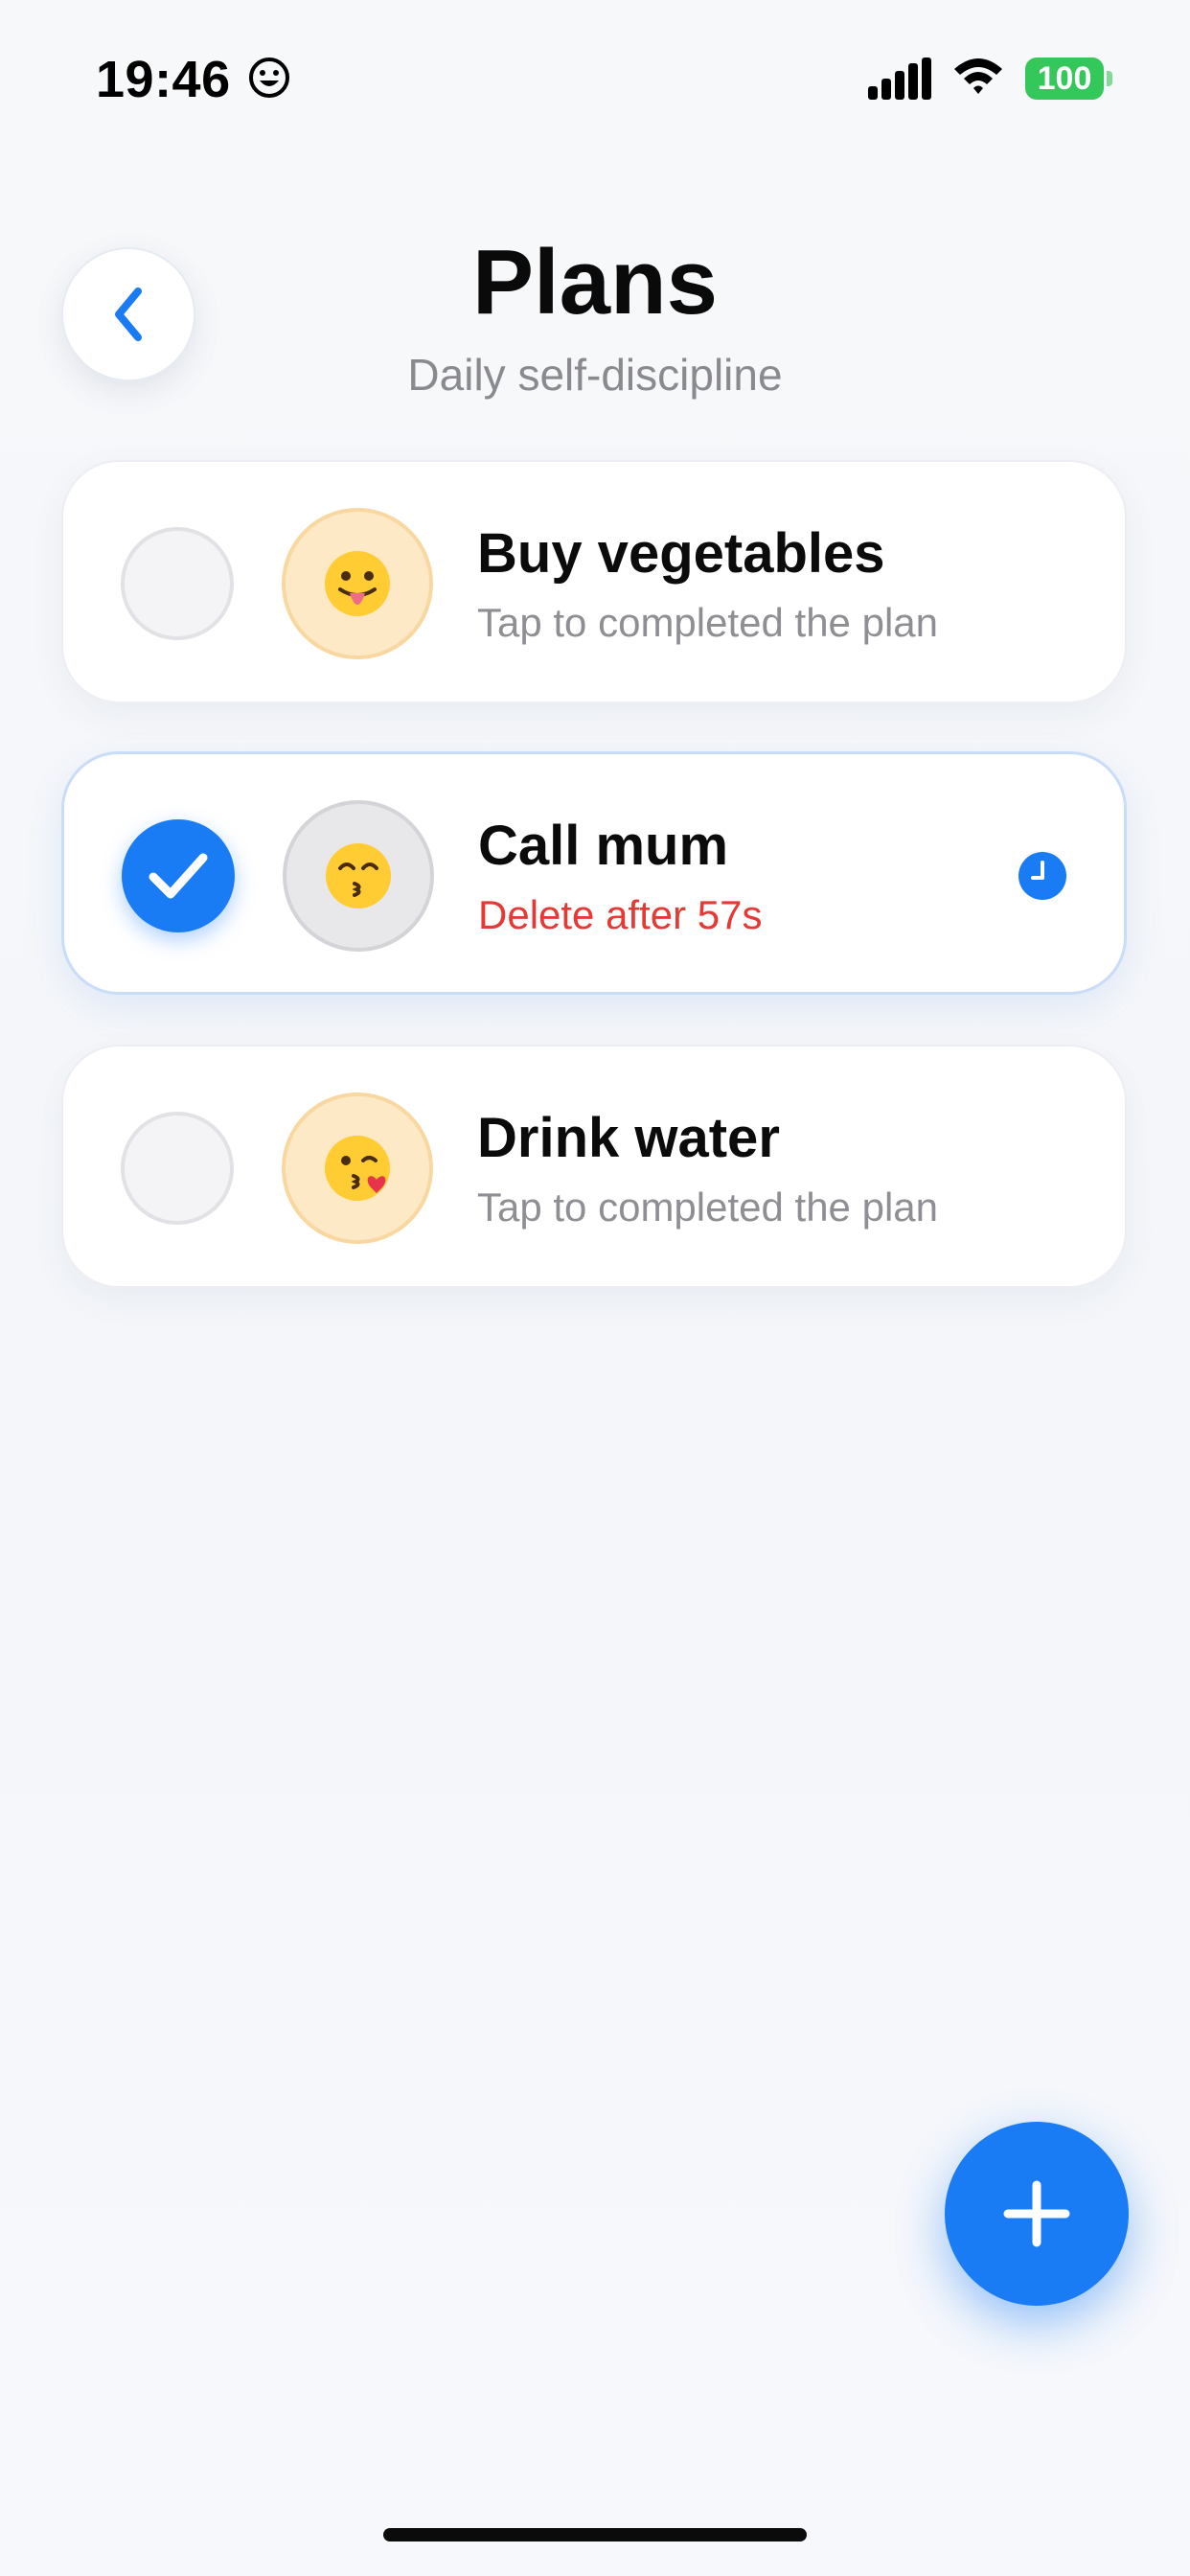 The height and width of the screenshot is (2576, 1190). I want to click on battery-icon: 100, so click(1065, 79).